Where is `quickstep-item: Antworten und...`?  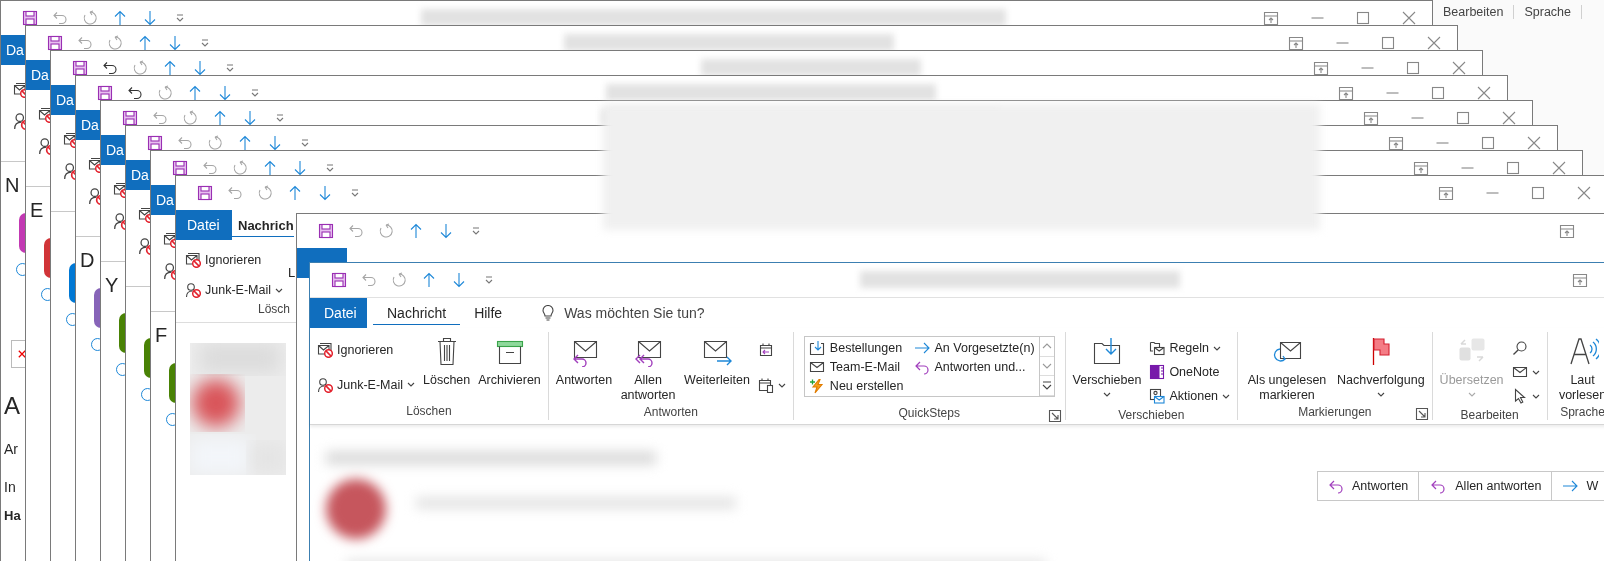 quickstep-item: Antworten und... is located at coordinates (974, 366).